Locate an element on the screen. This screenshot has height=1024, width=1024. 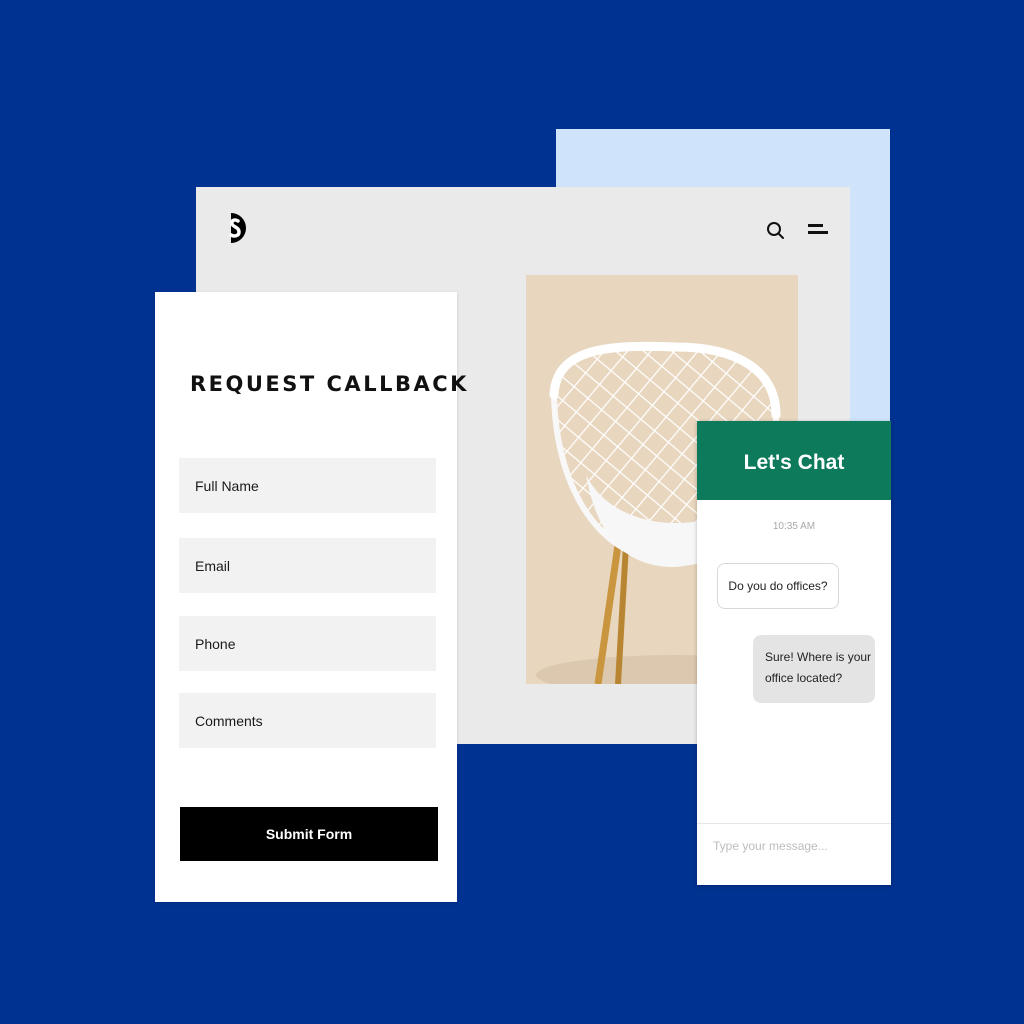
chat-timestamp: 10:35 AM is located at coordinates (794, 526).